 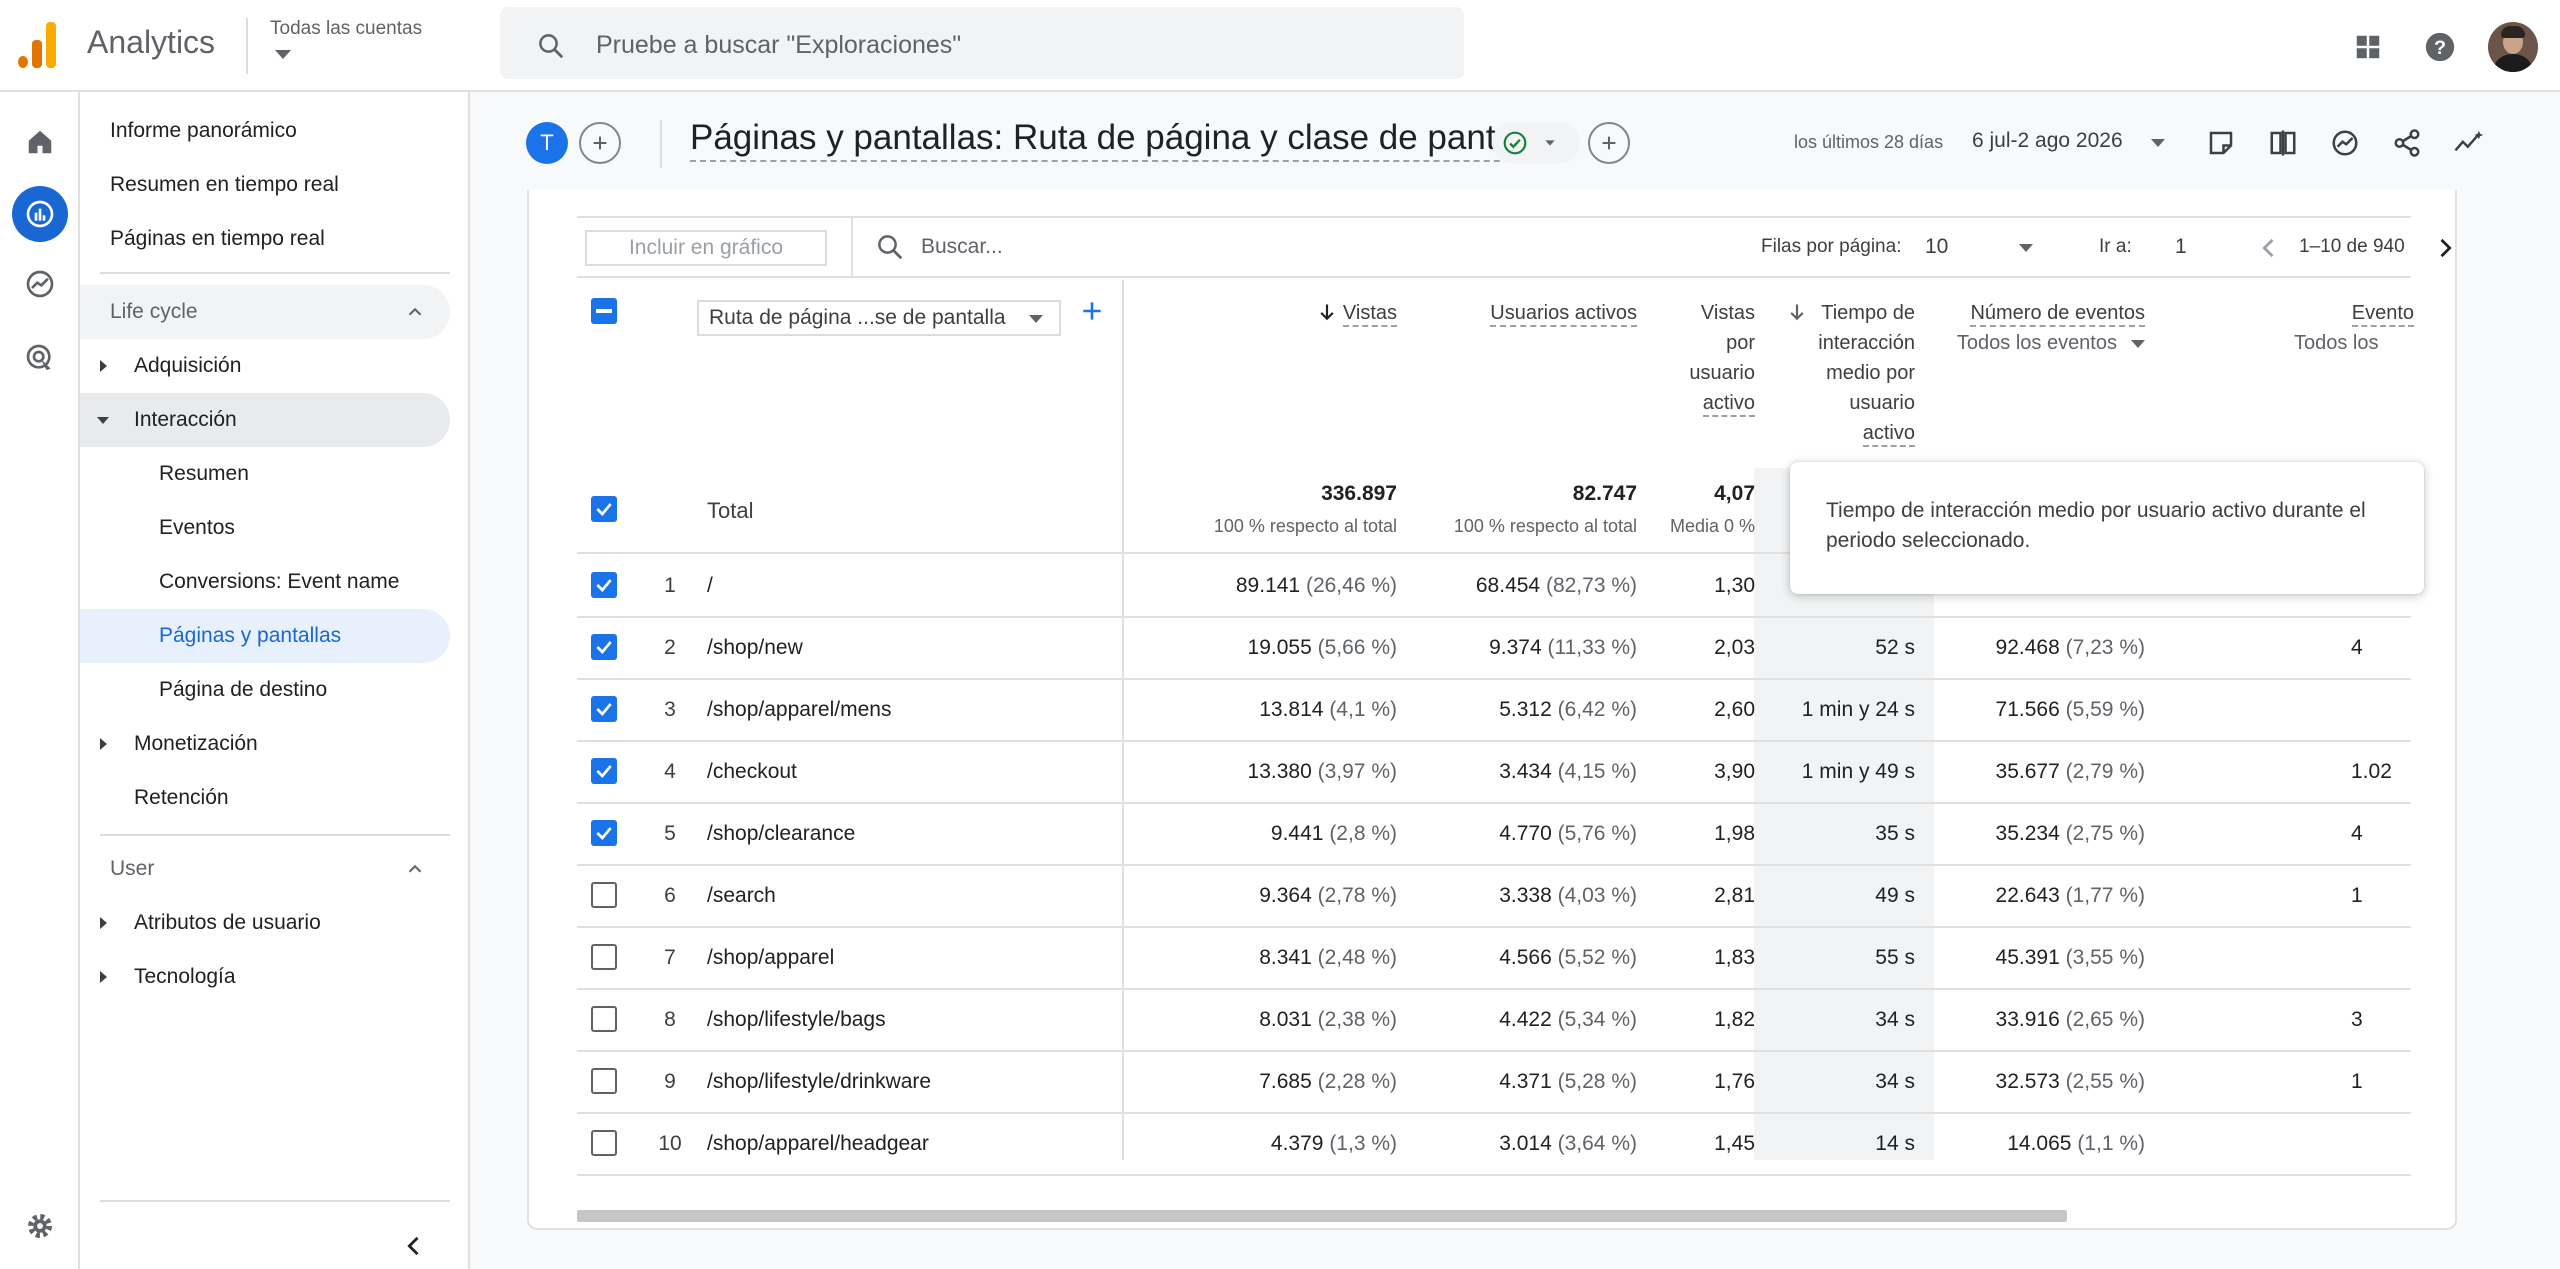 What do you see at coordinates (2037, 343) in the screenshot?
I see `event-filter-select: Todos los eventos` at bounding box center [2037, 343].